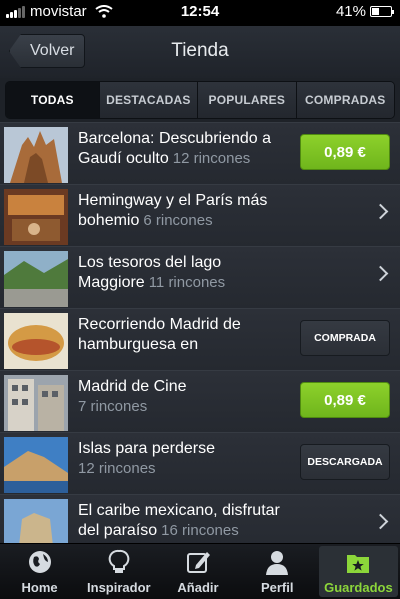 This screenshot has height=599, width=400. I want to click on lightbulb-icon, so click(119, 561).